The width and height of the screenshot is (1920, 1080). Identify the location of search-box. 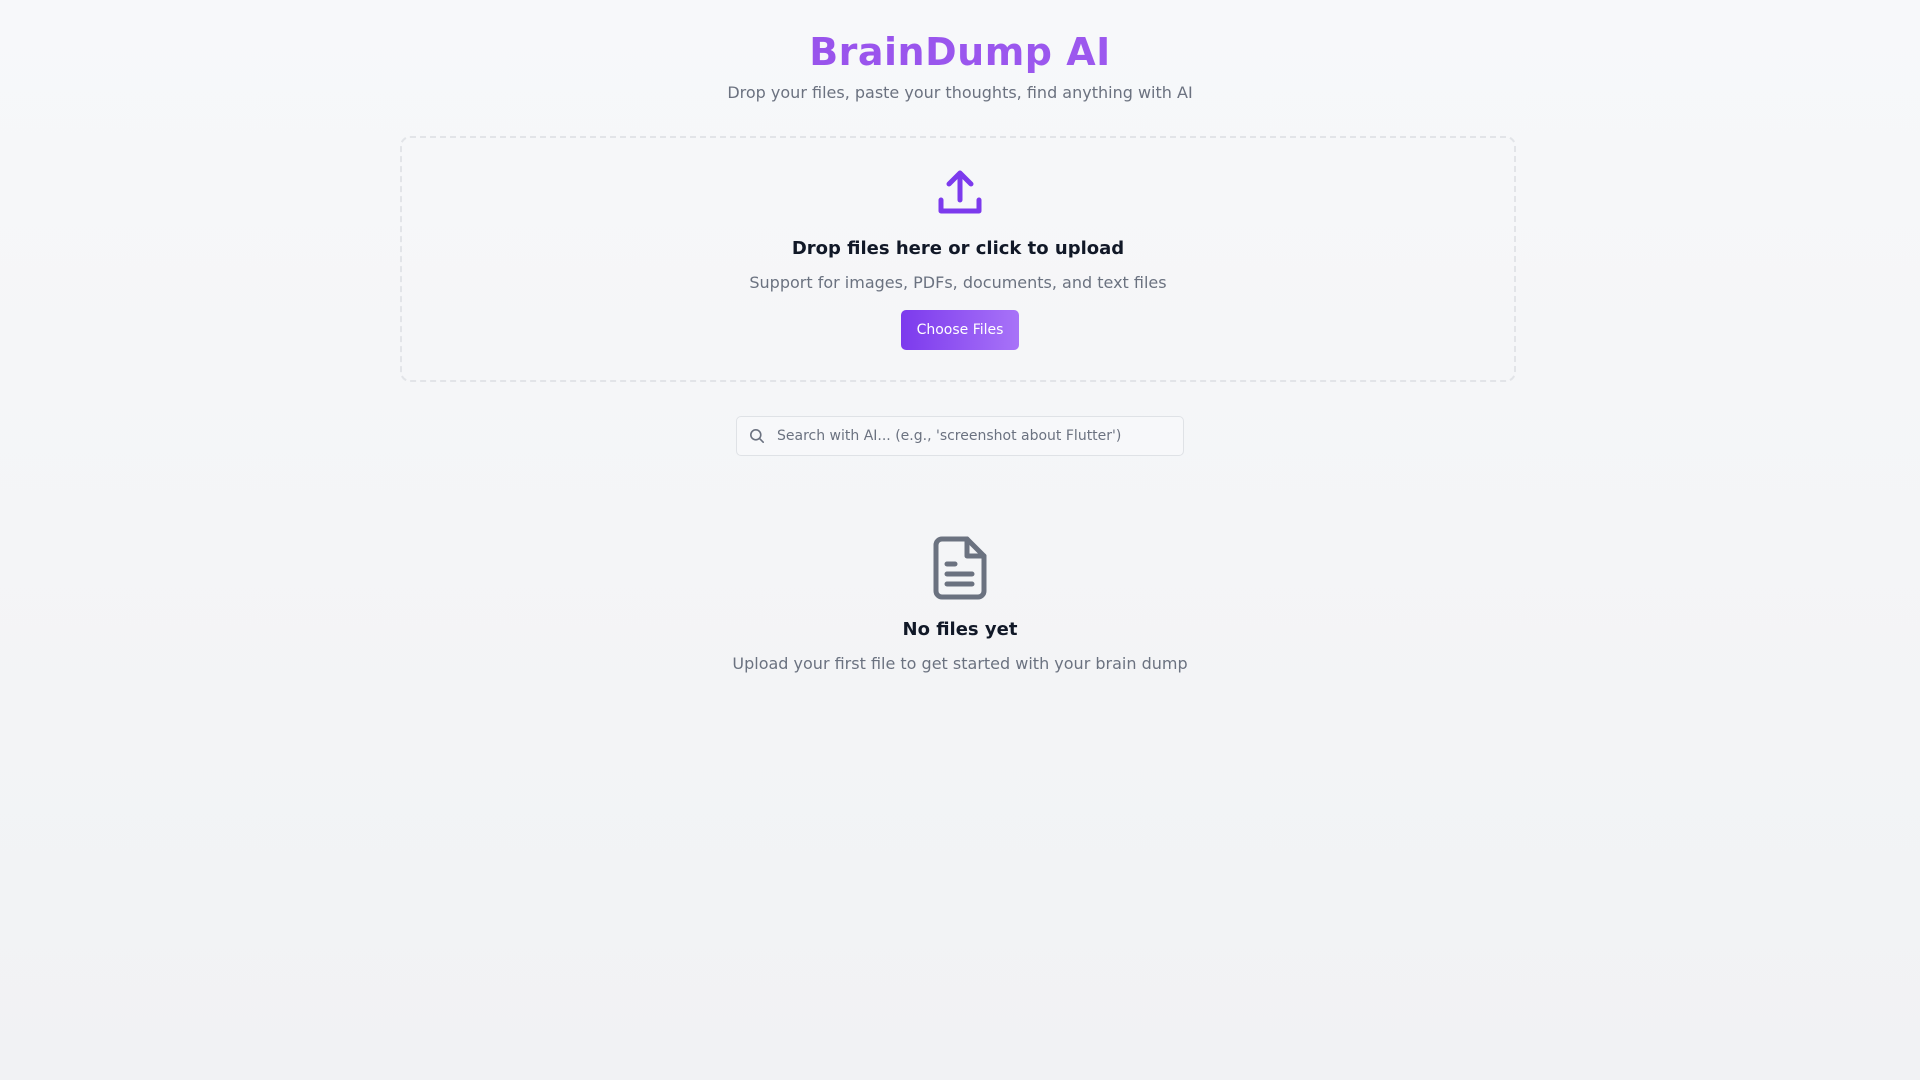
(960, 436).